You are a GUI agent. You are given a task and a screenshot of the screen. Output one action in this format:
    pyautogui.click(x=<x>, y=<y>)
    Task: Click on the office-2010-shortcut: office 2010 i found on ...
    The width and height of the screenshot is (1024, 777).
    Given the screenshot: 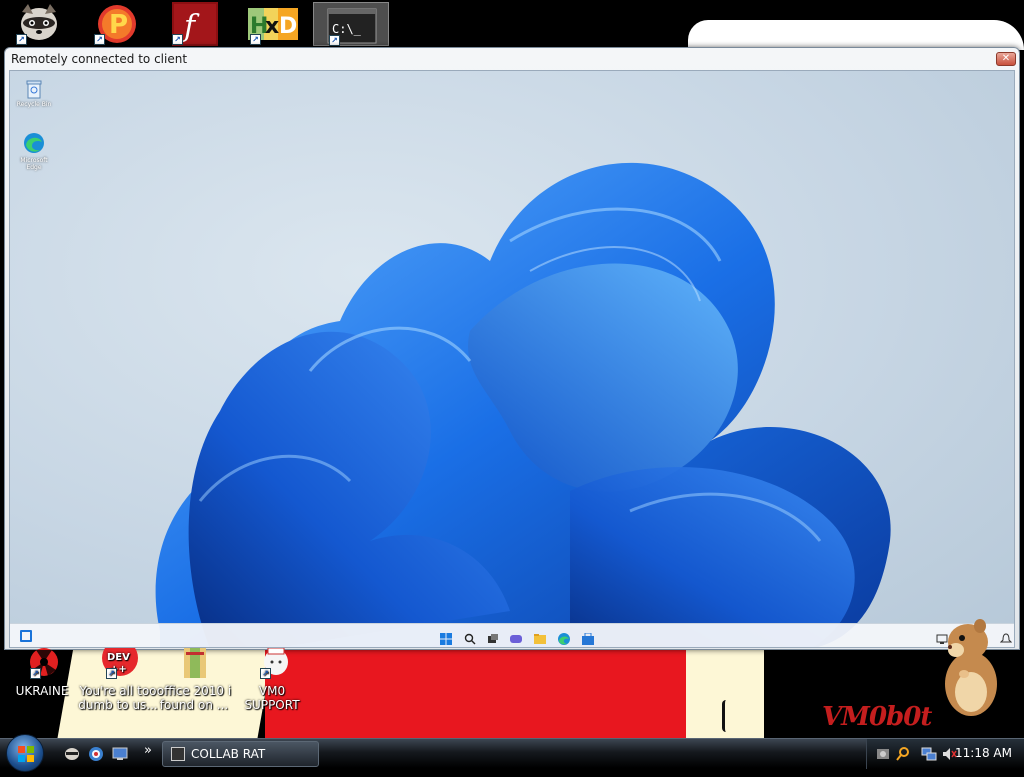 What is the action you would take?
    pyautogui.click(x=194, y=680)
    